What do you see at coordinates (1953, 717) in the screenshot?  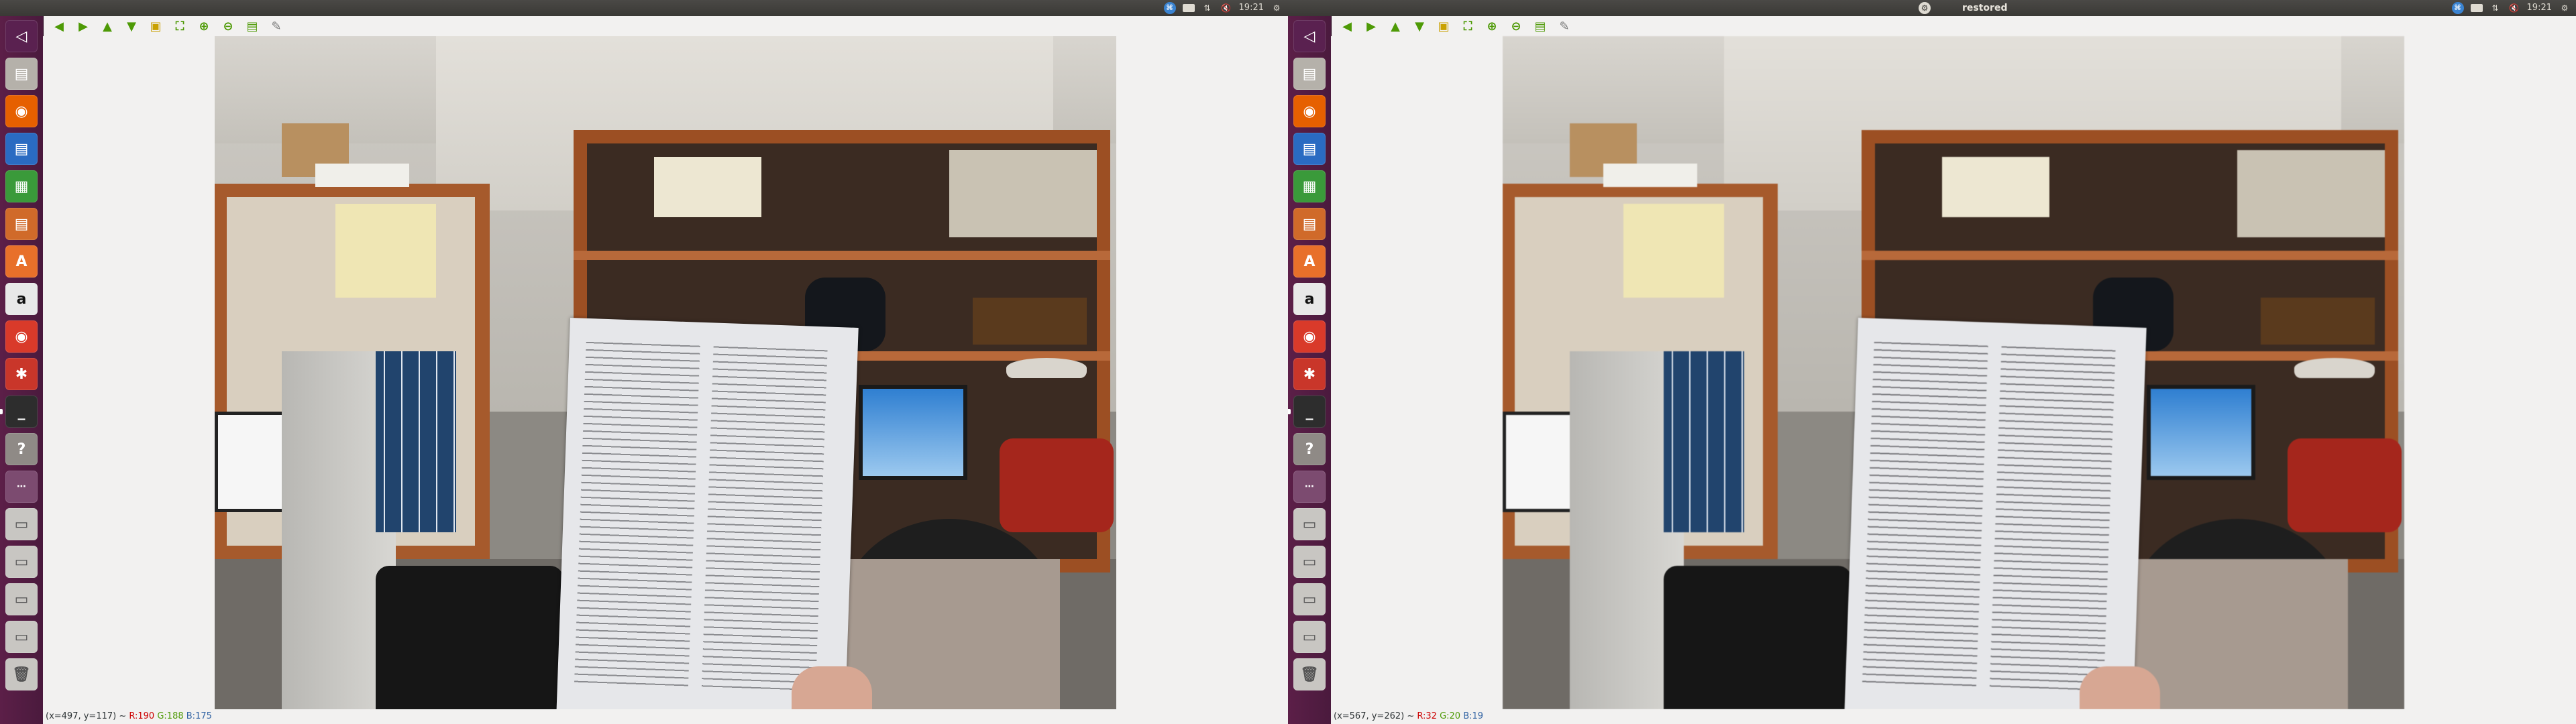 I see `status-bar: (x=567, y=262) ~ R:32 G:20 B:19` at bounding box center [1953, 717].